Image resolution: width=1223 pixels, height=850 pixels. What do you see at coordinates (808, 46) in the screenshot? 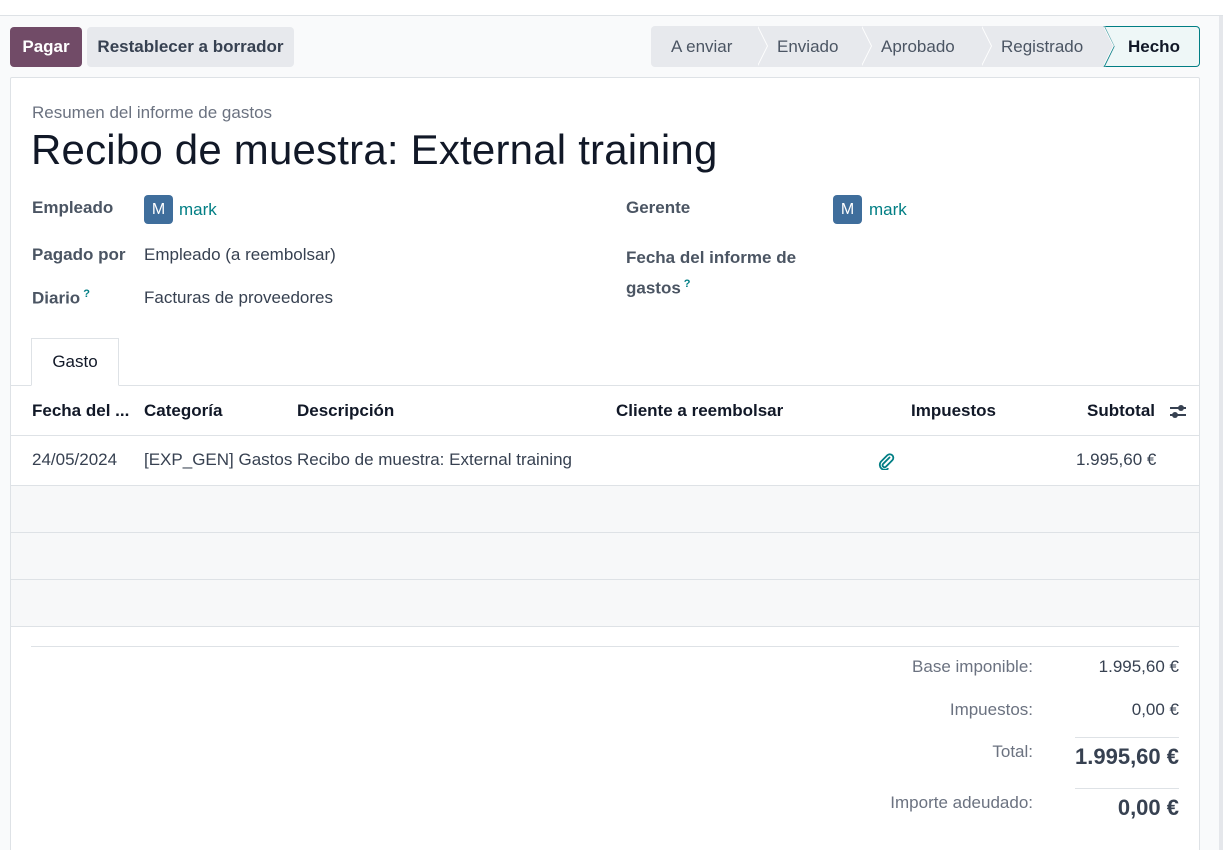
I see `stage-label: Enviado` at bounding box center [808, 46].